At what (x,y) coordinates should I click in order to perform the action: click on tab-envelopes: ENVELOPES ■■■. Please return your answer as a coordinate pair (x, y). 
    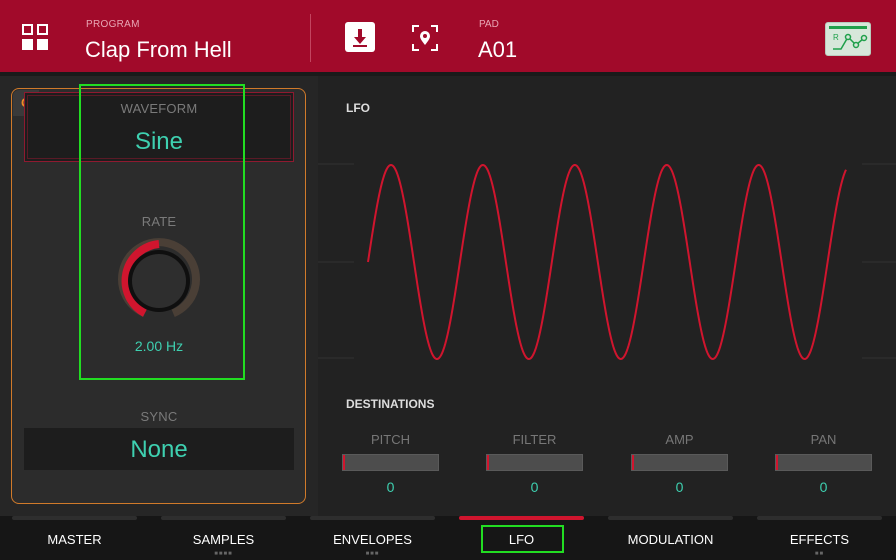
    Looking at the image, I should click on (372, 538).